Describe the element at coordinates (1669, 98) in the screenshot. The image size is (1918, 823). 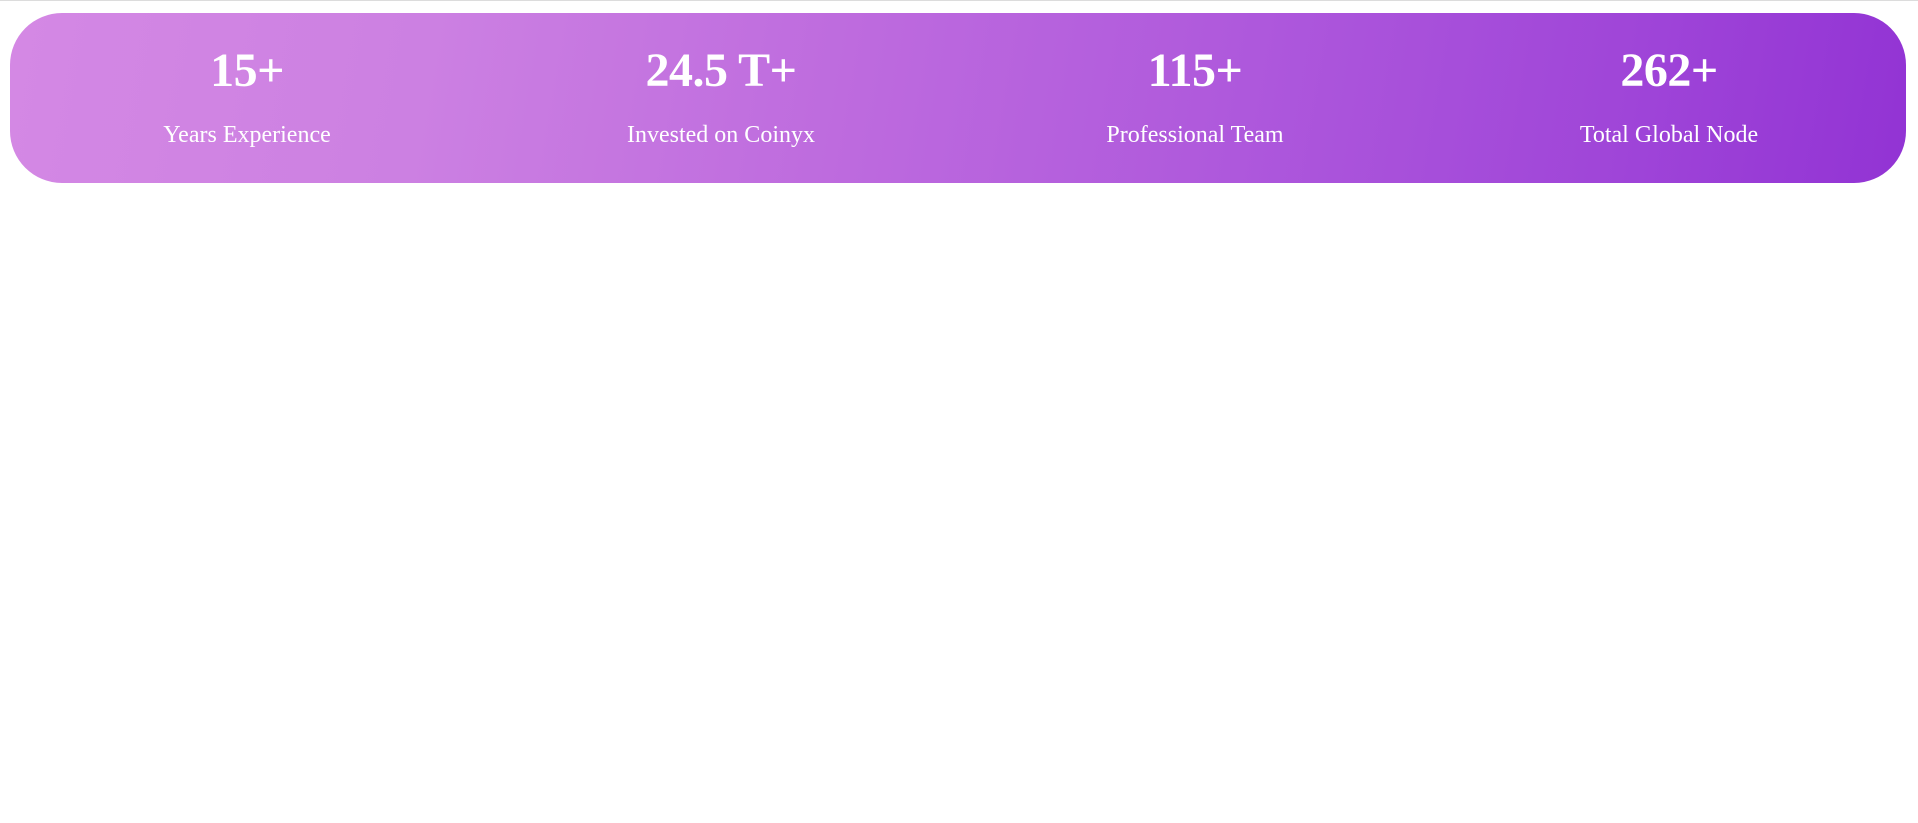
I see `stat-global-node: 262+ Total Global Node` at that location.